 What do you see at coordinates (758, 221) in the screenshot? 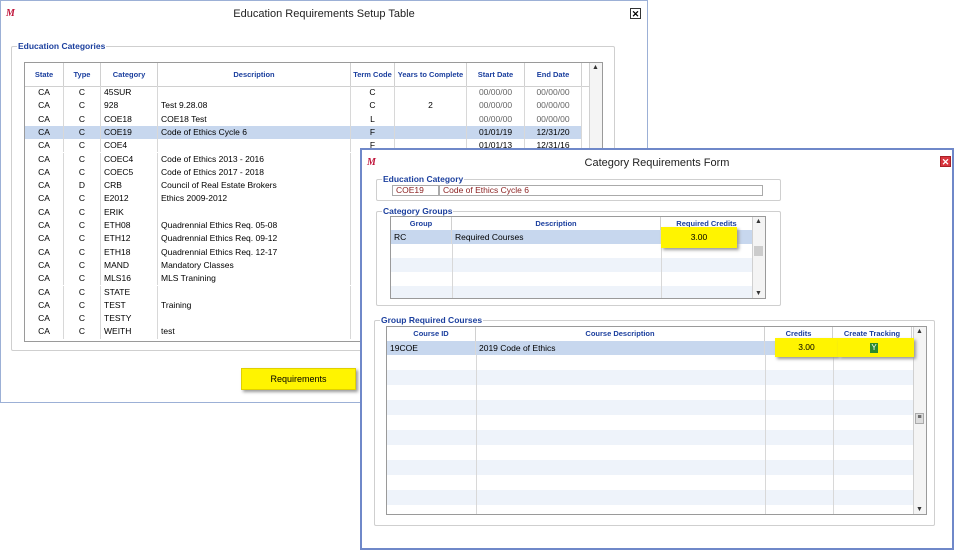
I see `groups-scroll-up-icon: ▲` at bounding box center [758, 221].